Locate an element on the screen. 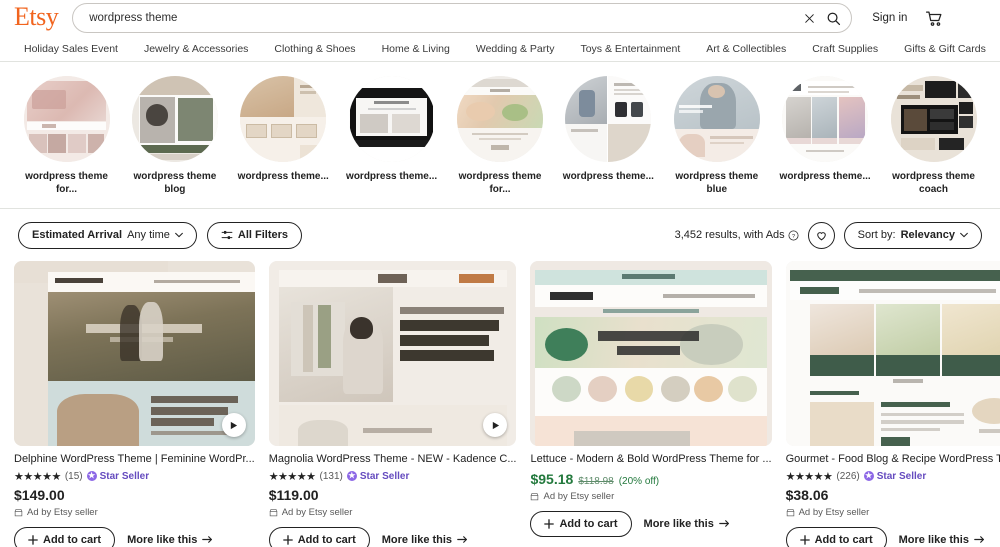  more-like-this-label: More like this is located at coordinates (417, 539).